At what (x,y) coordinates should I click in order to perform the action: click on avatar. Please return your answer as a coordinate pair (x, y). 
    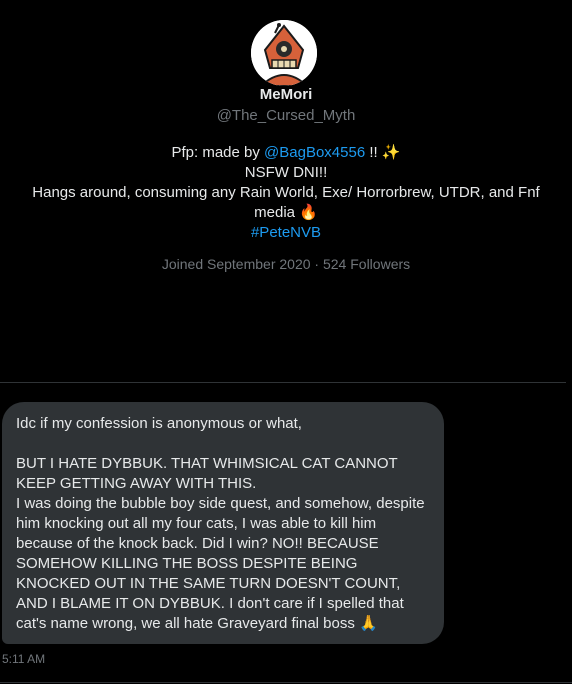
    Looking at the image, I should click on (284, 53).